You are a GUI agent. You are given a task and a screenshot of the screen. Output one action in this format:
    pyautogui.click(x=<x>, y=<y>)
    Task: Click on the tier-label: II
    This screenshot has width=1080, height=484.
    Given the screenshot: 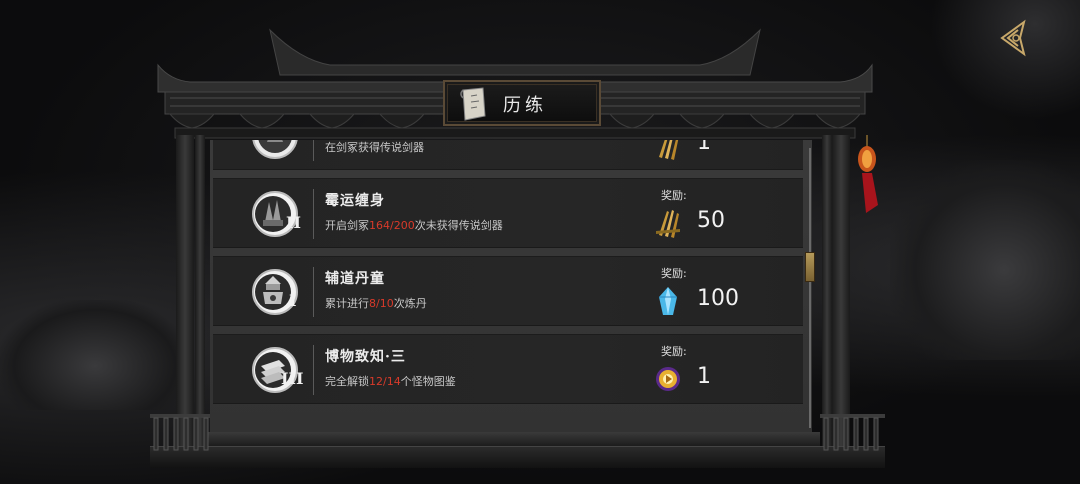 What is the action you would take?
    pyautogui.click(x=293, y=222)
    